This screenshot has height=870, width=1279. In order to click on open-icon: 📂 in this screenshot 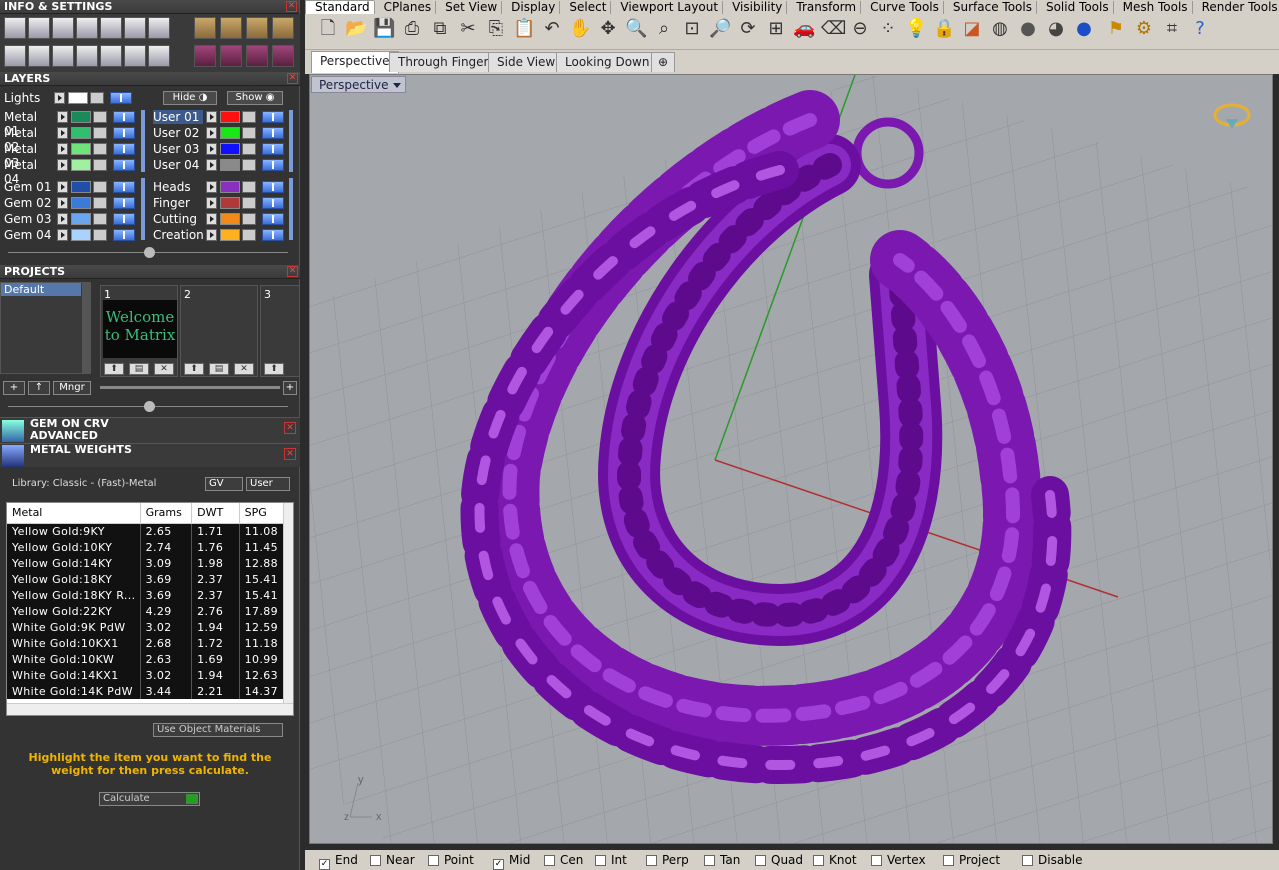, I will do `click(356, 29)`.